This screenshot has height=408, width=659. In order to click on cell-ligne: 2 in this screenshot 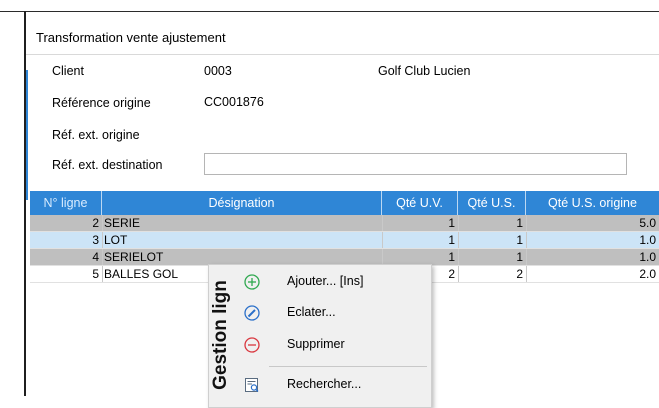, I will do `click(66, 223)`.